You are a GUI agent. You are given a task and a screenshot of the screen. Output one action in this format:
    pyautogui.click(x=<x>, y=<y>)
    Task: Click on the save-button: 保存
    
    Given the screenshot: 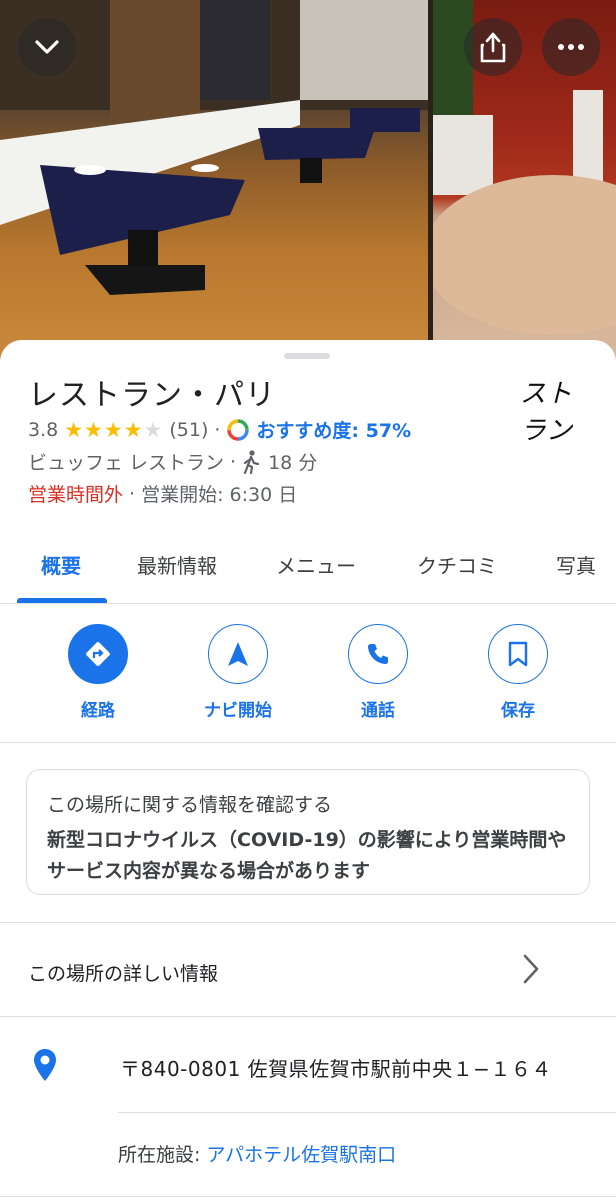 What is the action you would take?
    pyautogui.click(x=518, y=672)
    